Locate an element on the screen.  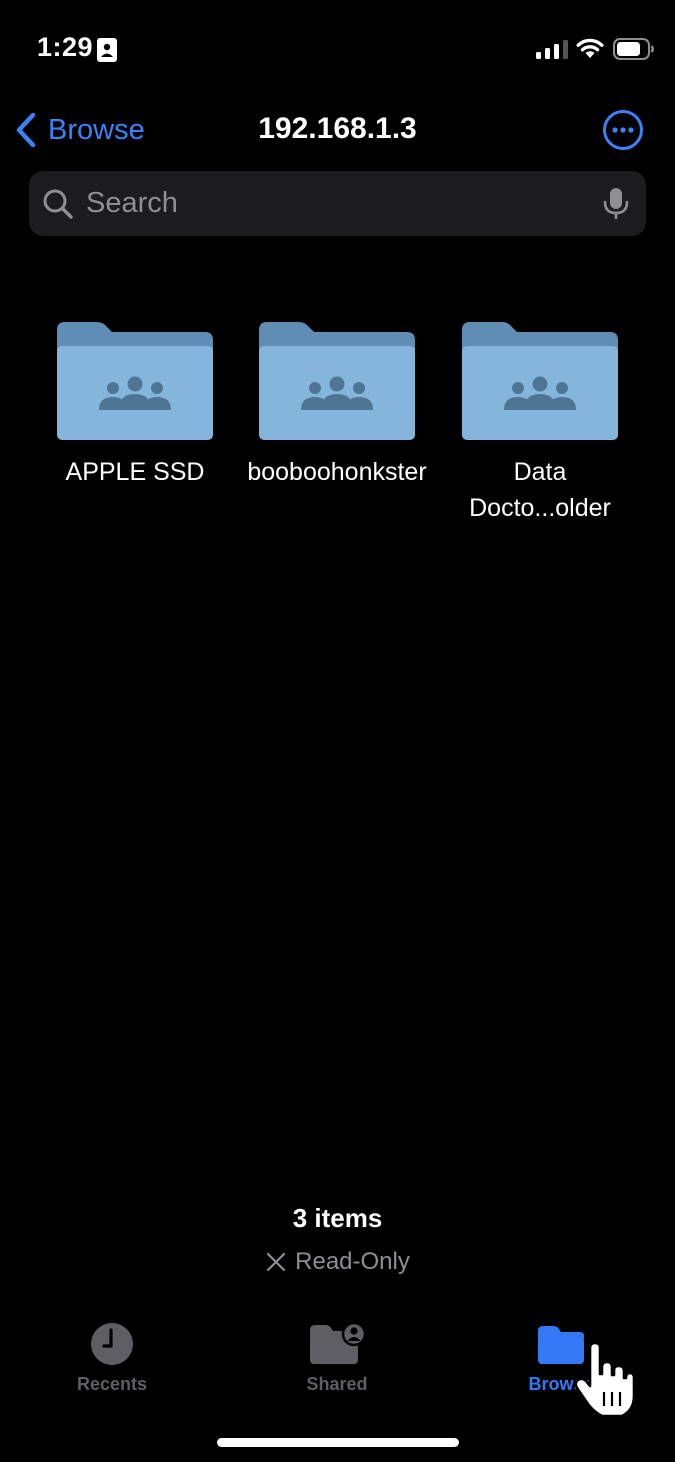
folder-item: booboohonkster is located at coordinates (337, 404).